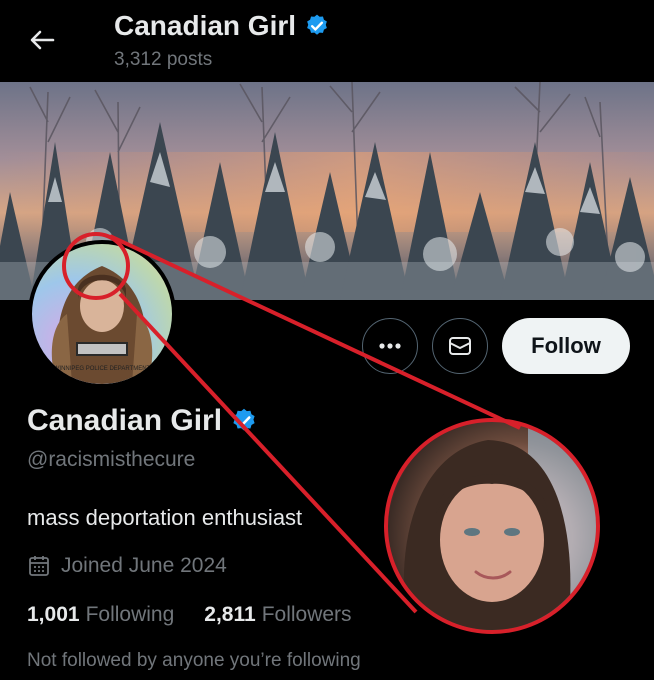 This screenshot has width=654, height=680. I want to click on back-button, so click(42, 40).